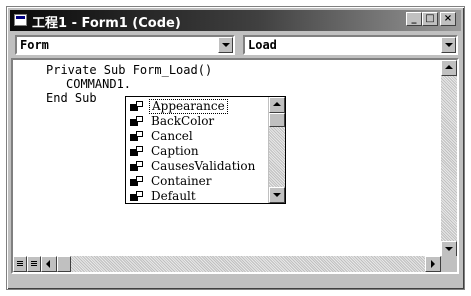 Image resolution: width=471 pixels, height=296 pixels. Describe the element at coordinates (203, 166) in the screenshot. I see `list-item-label: CausesValidation` at that location.